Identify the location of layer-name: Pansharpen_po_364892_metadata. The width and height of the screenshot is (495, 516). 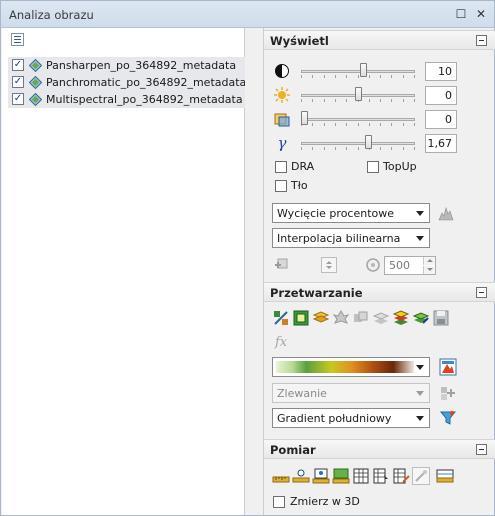
(141, 65).